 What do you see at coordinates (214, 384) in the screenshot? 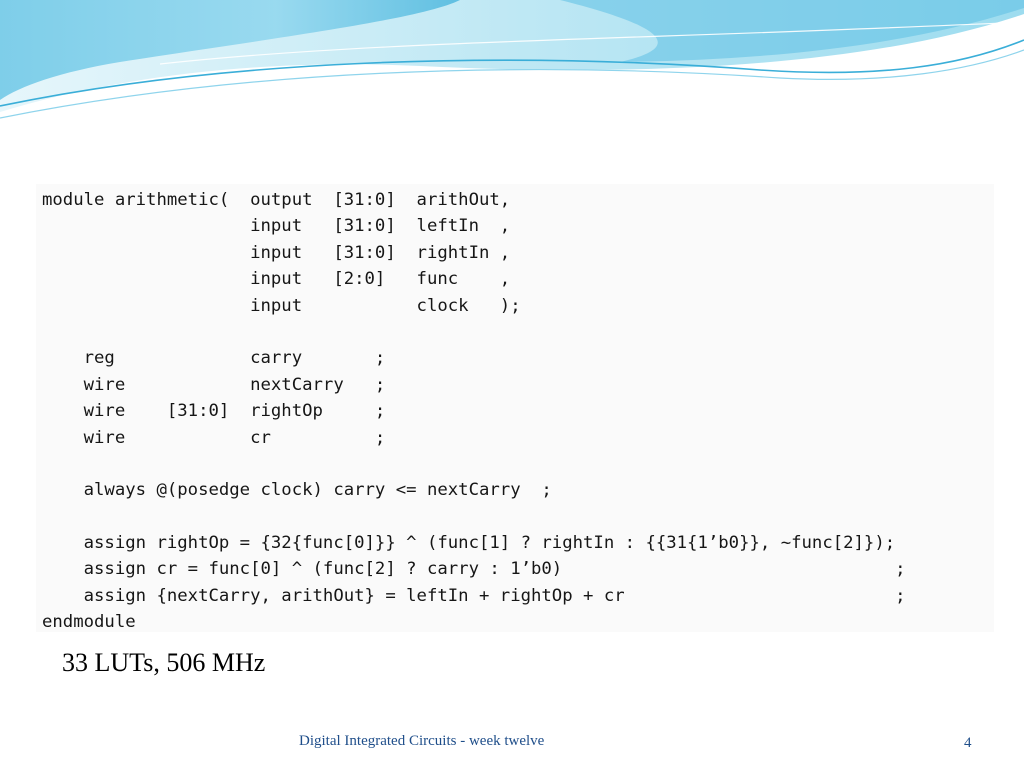
I see `code-line: wire nextCarry ;` at bounding box center [214, 384].